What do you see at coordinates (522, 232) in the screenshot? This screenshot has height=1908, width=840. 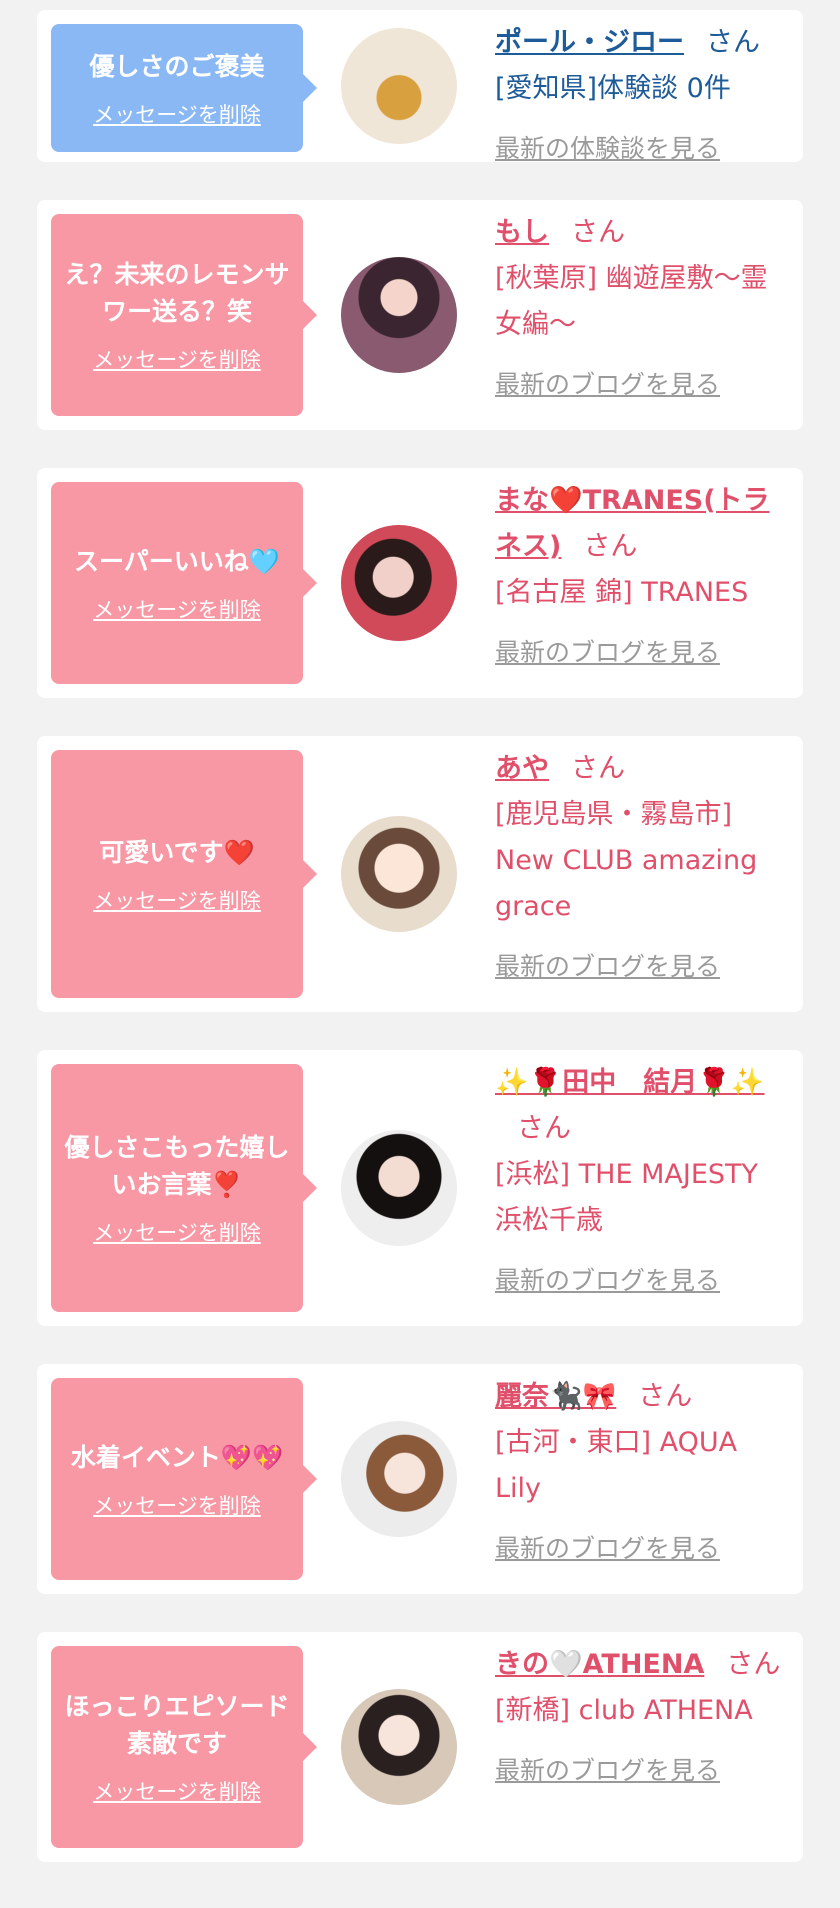 I see `sender-name-link: もし` at bounding box center [522, 232].